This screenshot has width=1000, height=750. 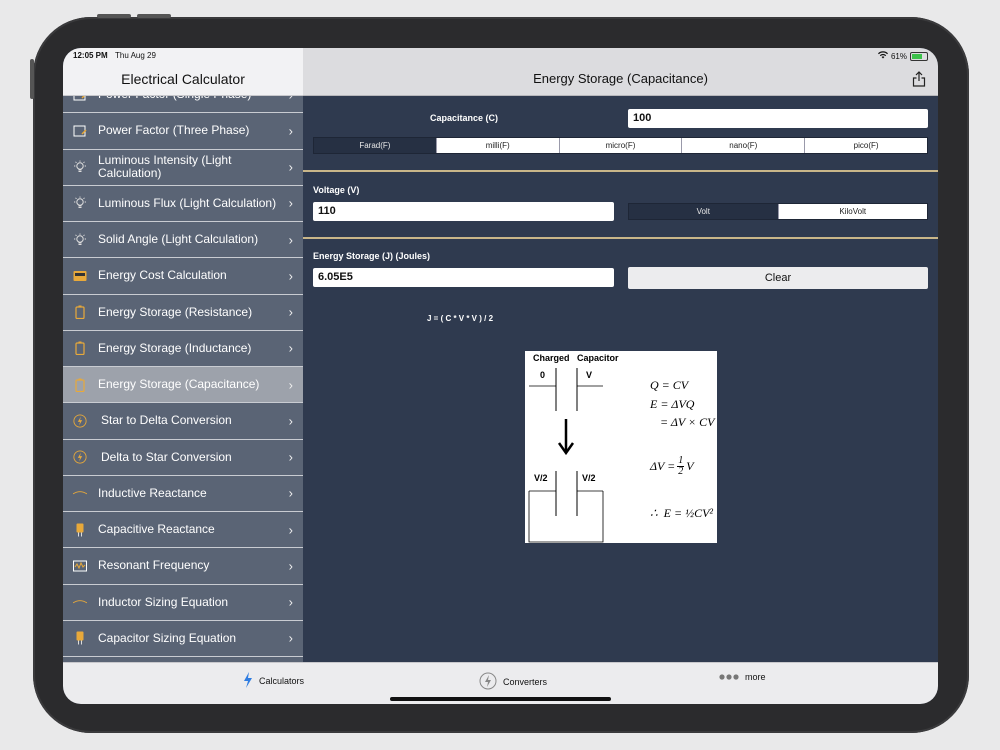 I want to click on sidebar-item: Energy Storage (Capacitance) ›, so click(x=183, y=385).